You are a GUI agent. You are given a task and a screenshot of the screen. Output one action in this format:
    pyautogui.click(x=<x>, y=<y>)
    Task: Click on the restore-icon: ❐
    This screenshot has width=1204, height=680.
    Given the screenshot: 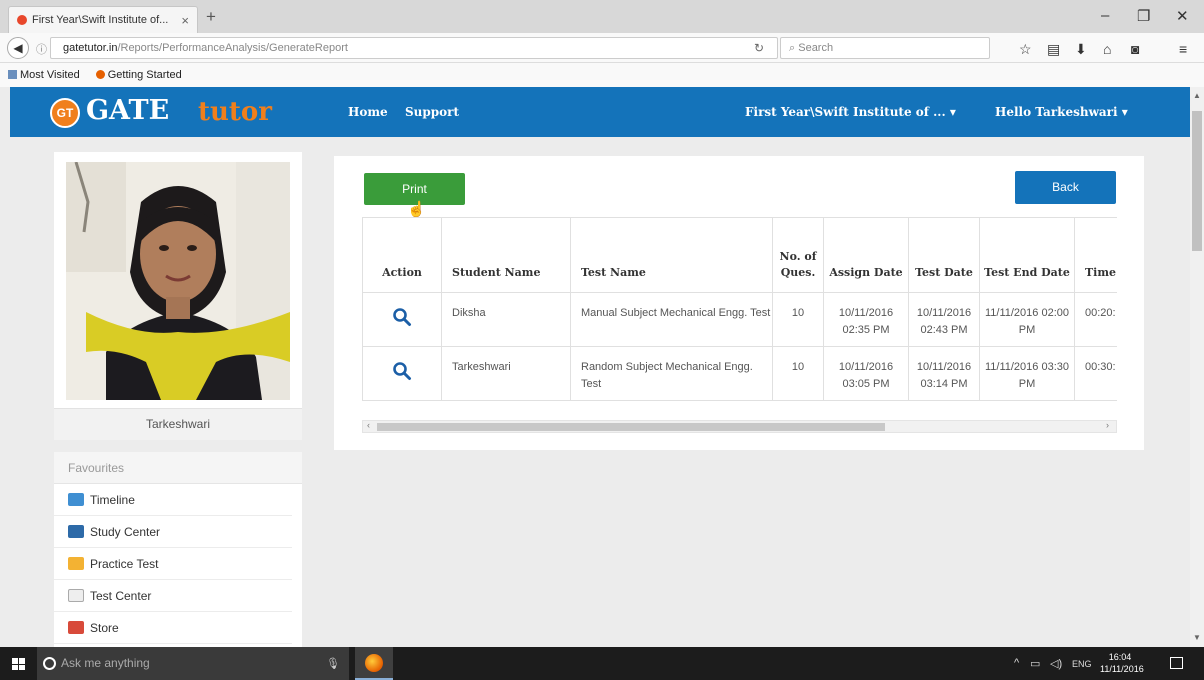 What is the action you would take?
    pyautogui.click(x=1143, y=16)
    